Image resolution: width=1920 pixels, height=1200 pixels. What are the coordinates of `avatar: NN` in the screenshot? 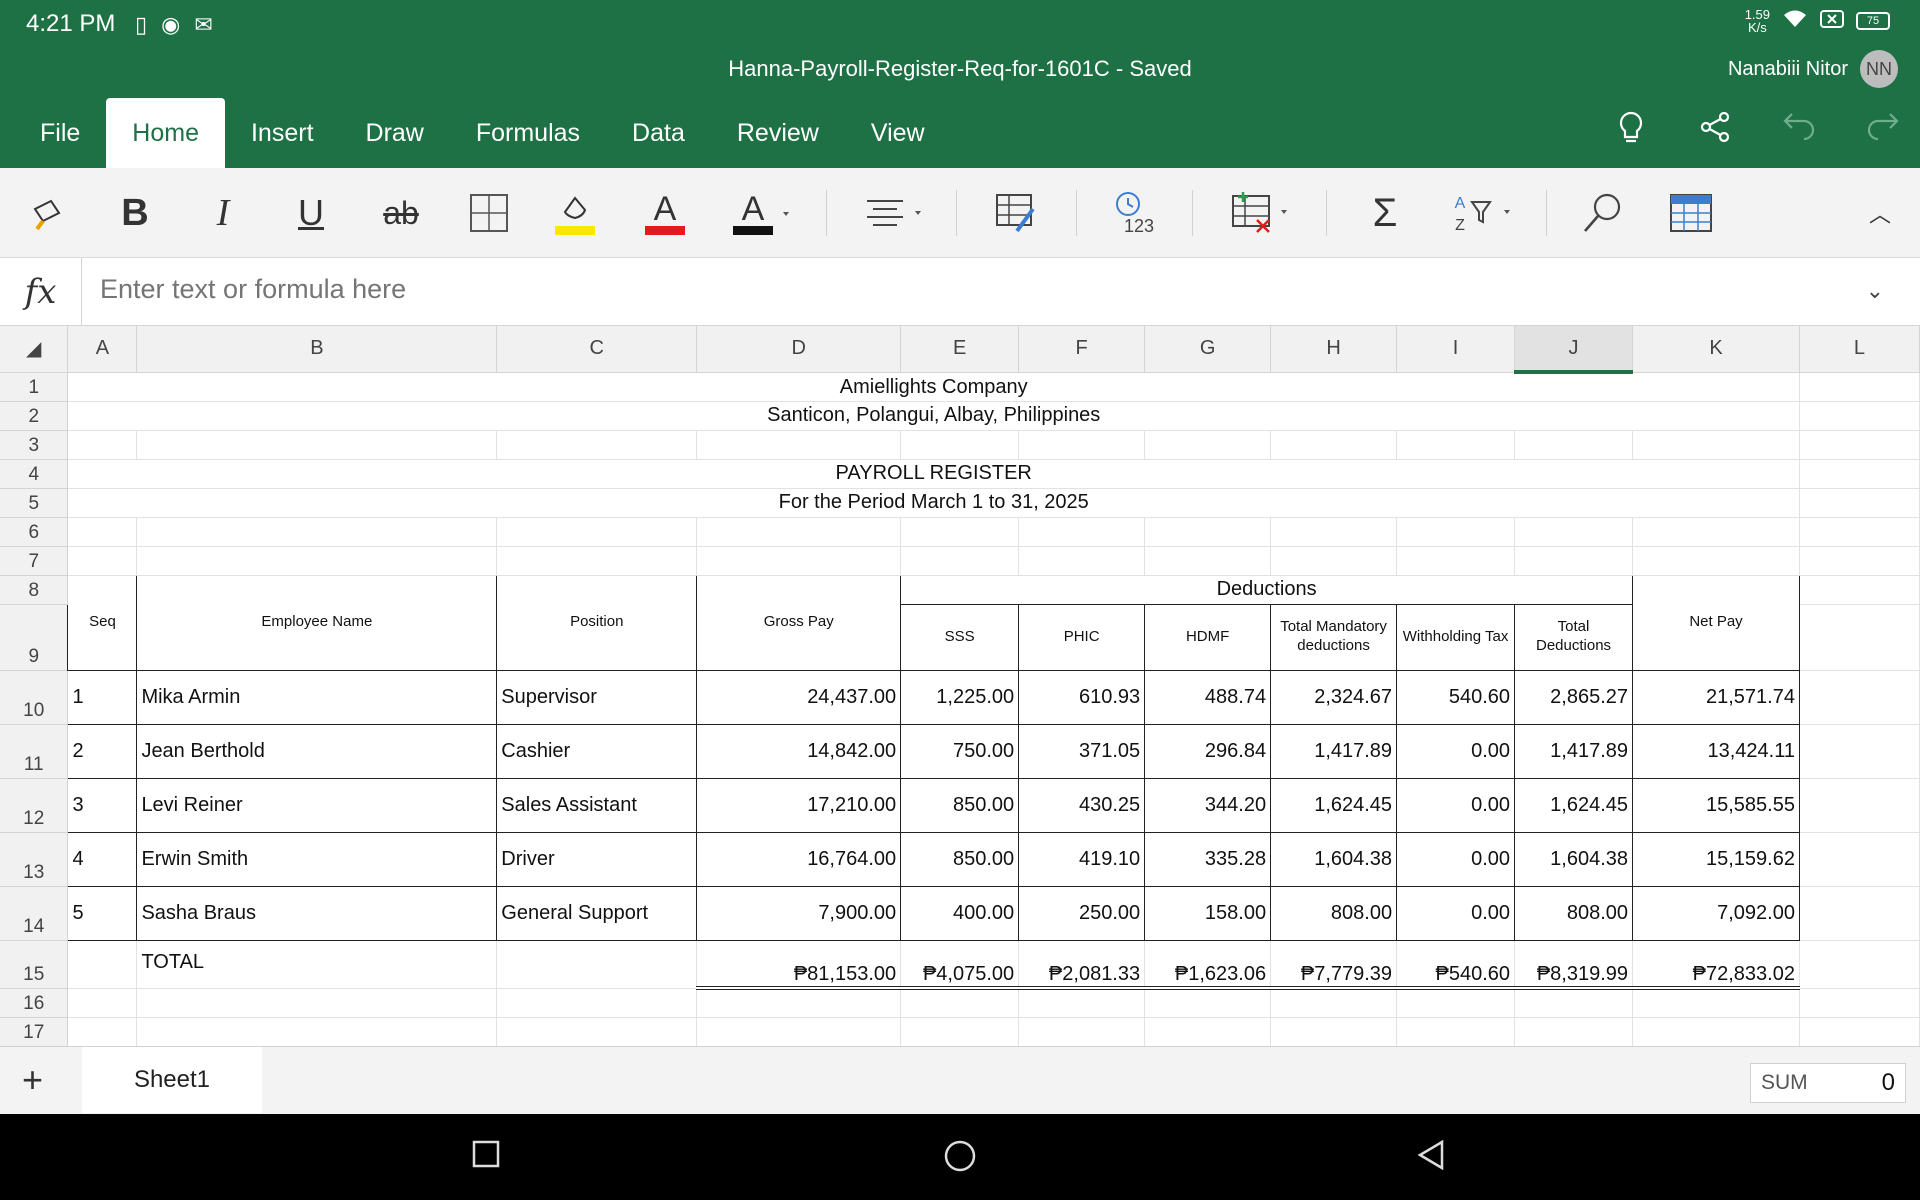 It's located at (1879, 69).